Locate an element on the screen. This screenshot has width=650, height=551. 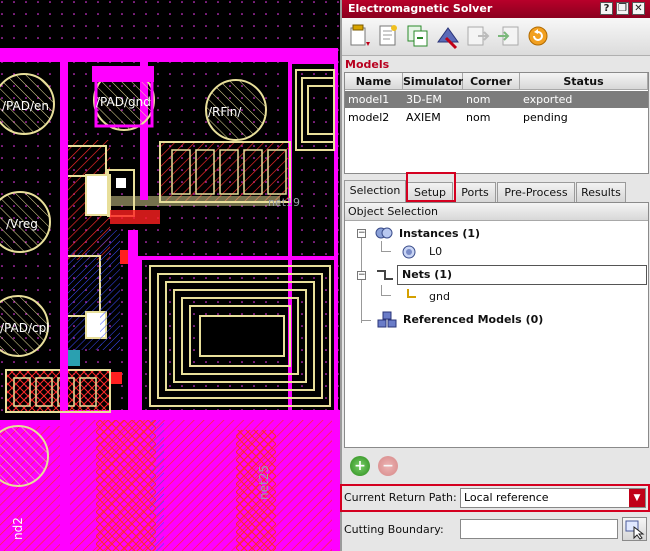
tab-pre-process: Pre-Process is located at coordinates (536, 192).